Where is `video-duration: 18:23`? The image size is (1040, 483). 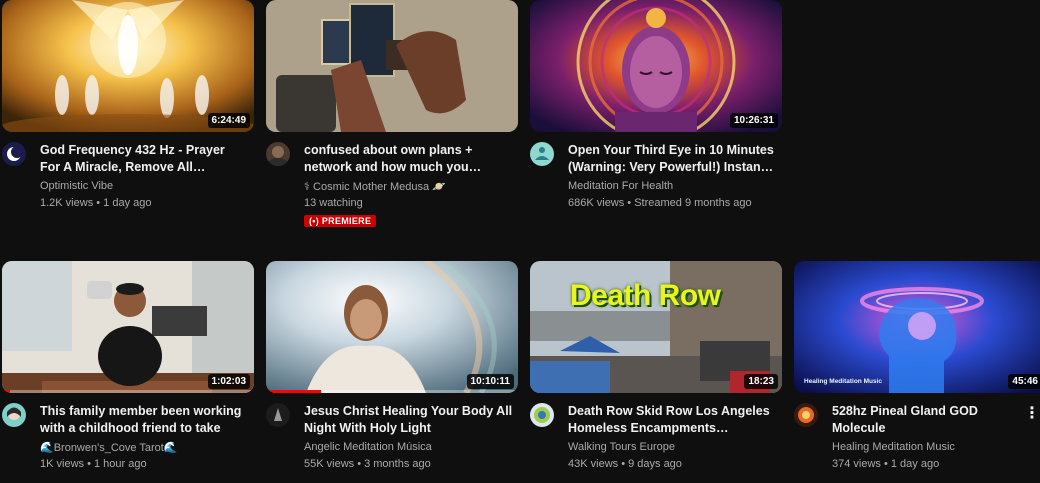 video-duration: 18:23 is located at coordinates (761, 381).